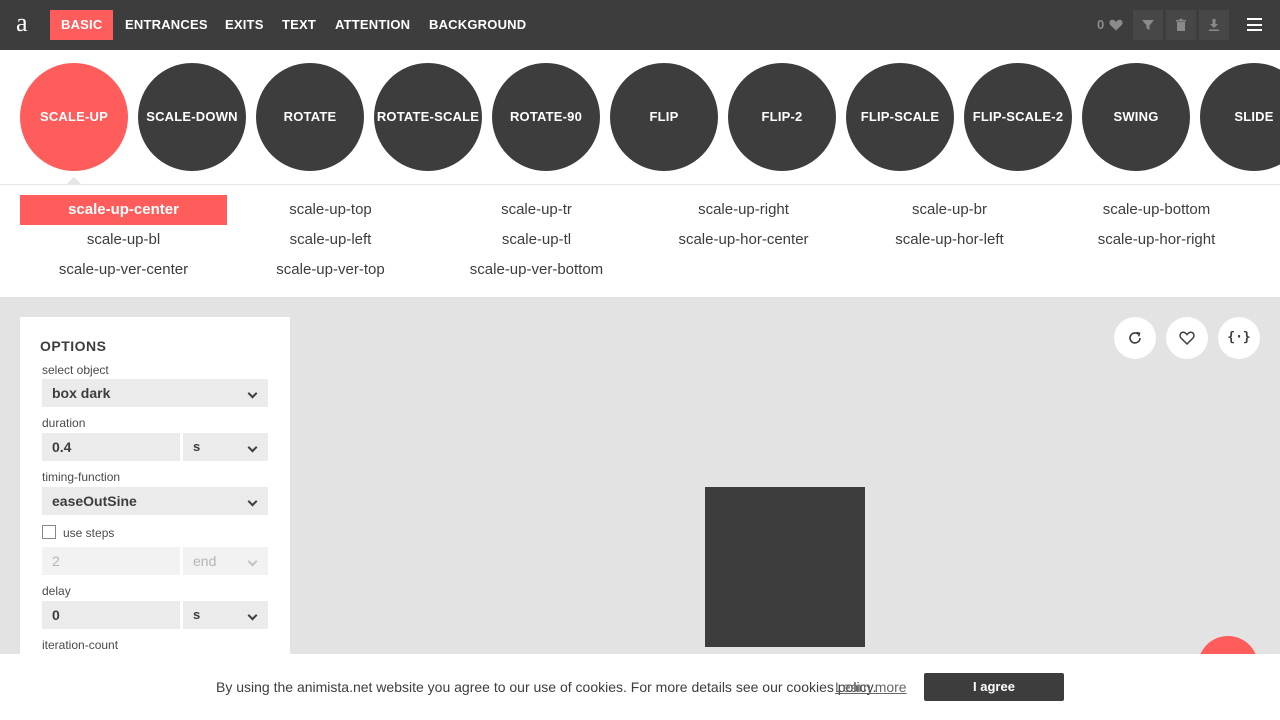 This screenshot has height=720, width=1280. Describe the element at coordinates (225, 447) in the screenshot. I see `duration-unit-dropdown: s` at that location.